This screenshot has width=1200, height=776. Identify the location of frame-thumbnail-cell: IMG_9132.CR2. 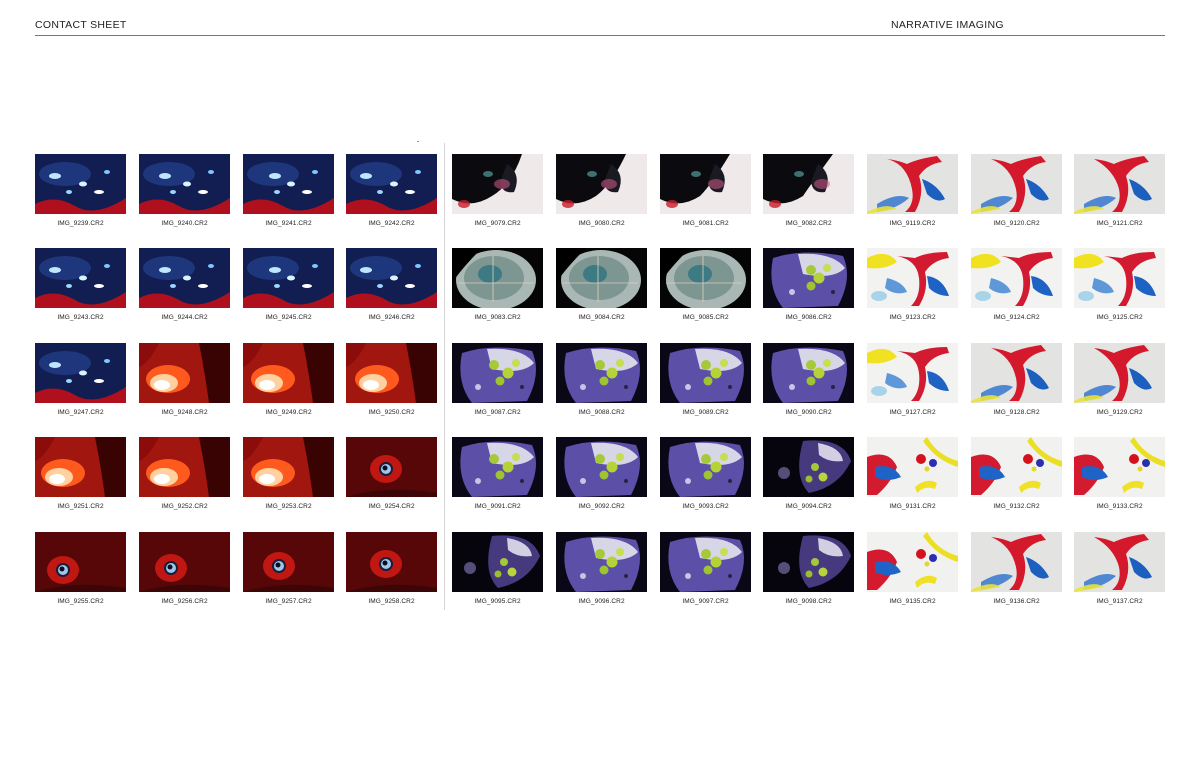
(1016, 473).